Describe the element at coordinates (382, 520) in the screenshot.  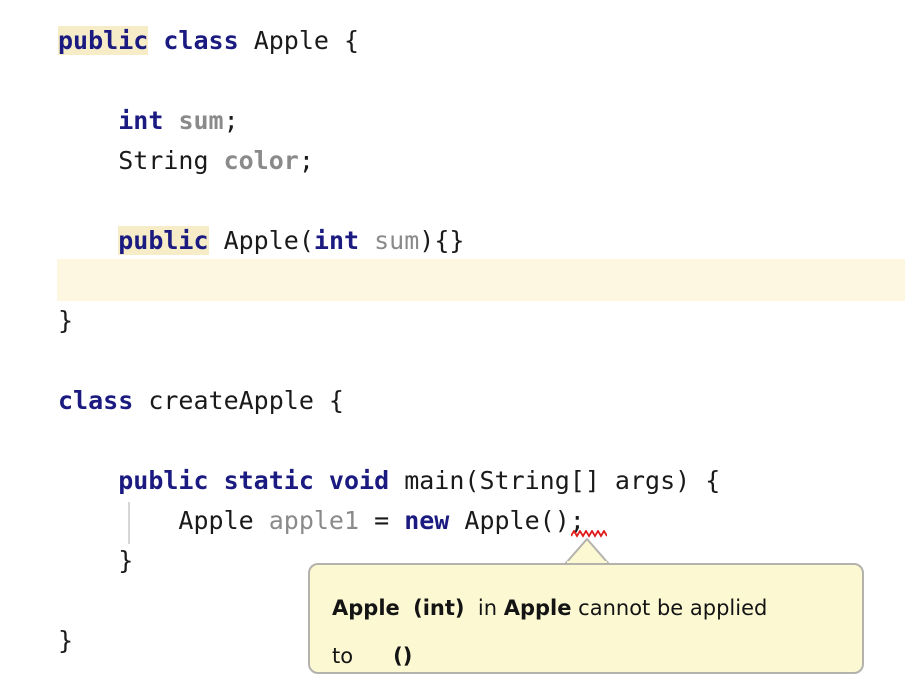
I see `assignment-operator: =` at that location.